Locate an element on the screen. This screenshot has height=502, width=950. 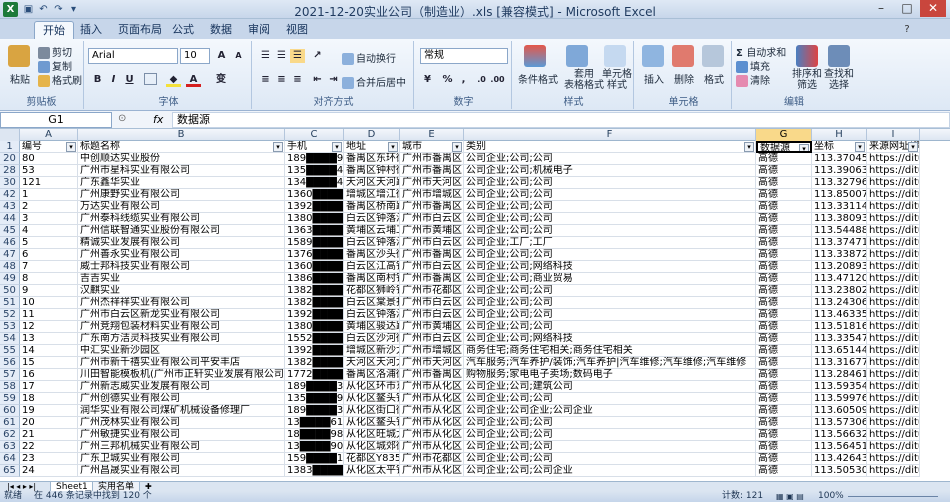
phonetic-button: 变 is located at coordinates (221, 80).